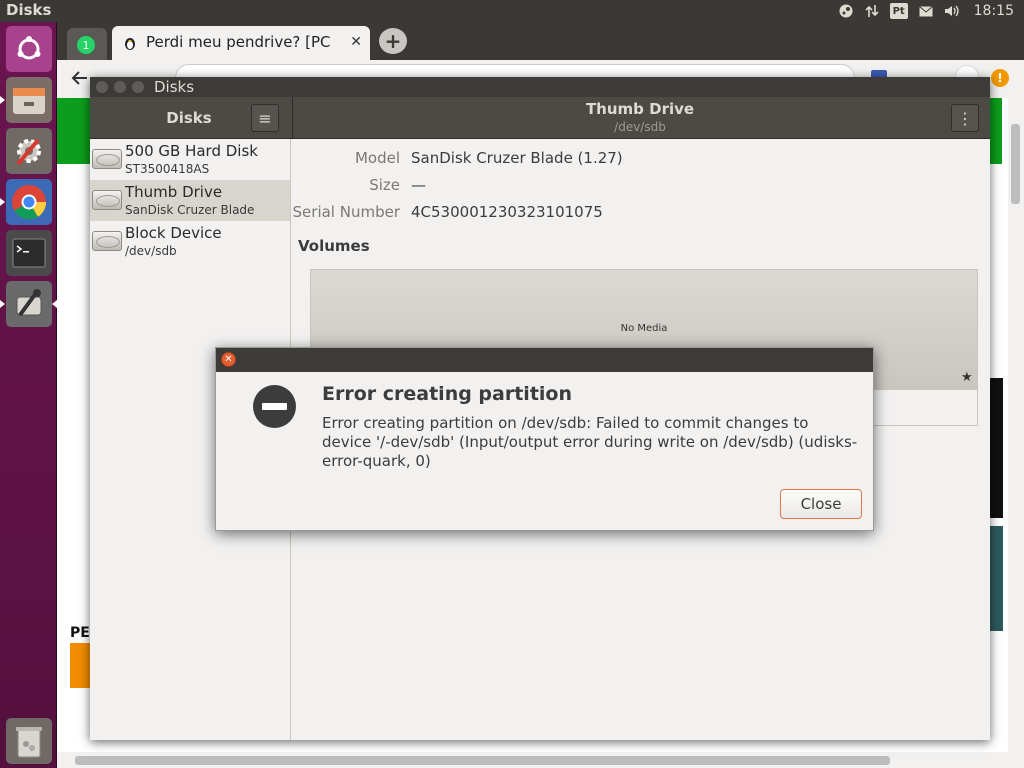 The width and height of the screenshot is (1024, 768). I want to click on serial-value: 4C530001230323101075, so click(507, 212).